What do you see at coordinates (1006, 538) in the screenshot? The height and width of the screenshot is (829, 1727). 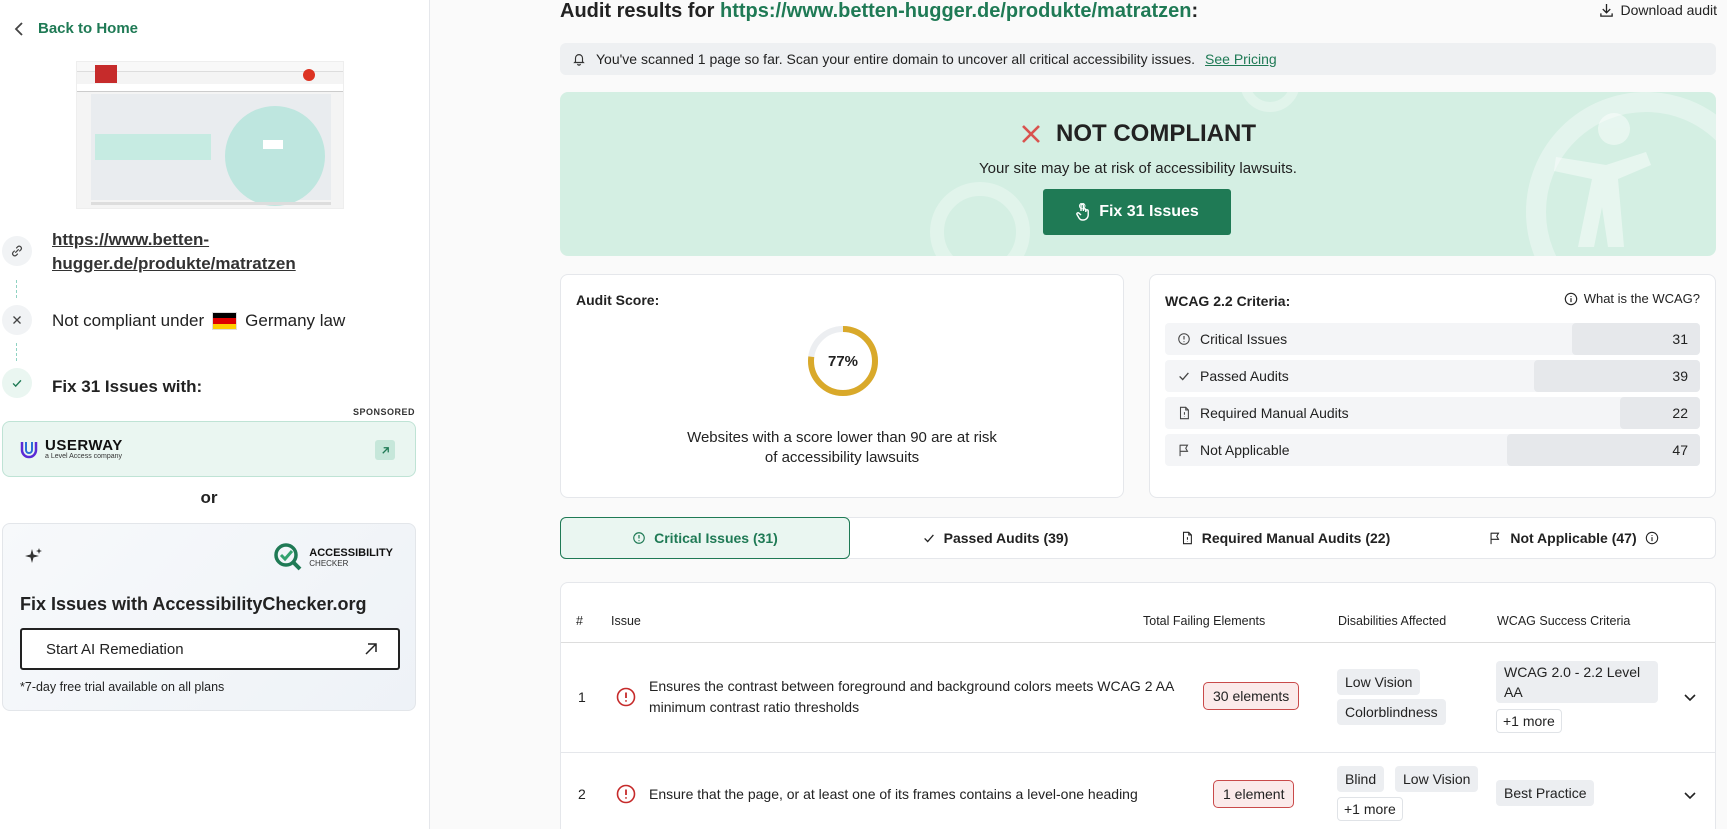 I see `tab-label: Passed Audits (39)` at bounding box center [1006, 538].